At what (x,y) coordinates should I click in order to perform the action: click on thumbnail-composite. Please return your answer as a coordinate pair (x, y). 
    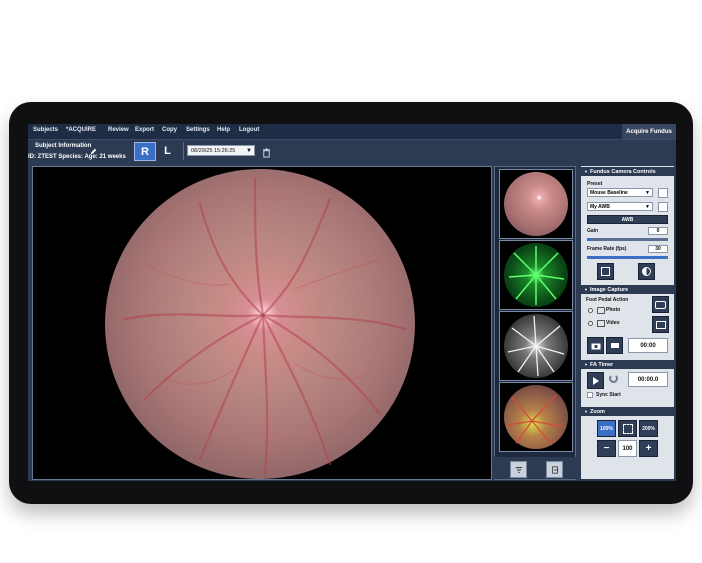
    Looking at the image, I should click on (536, 417).